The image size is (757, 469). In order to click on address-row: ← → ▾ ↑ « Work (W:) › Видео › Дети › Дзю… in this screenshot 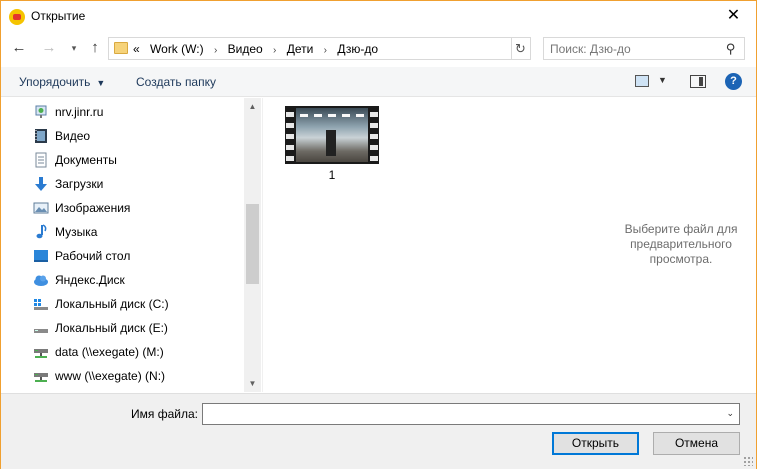, I will do `click(378, 49)`.